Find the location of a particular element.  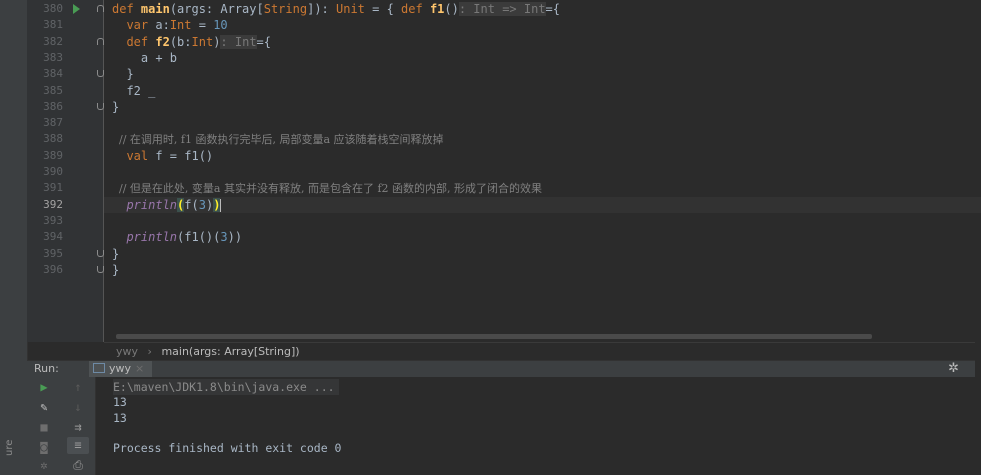

gutter-line: 385 is located at coordinates (65, 91).